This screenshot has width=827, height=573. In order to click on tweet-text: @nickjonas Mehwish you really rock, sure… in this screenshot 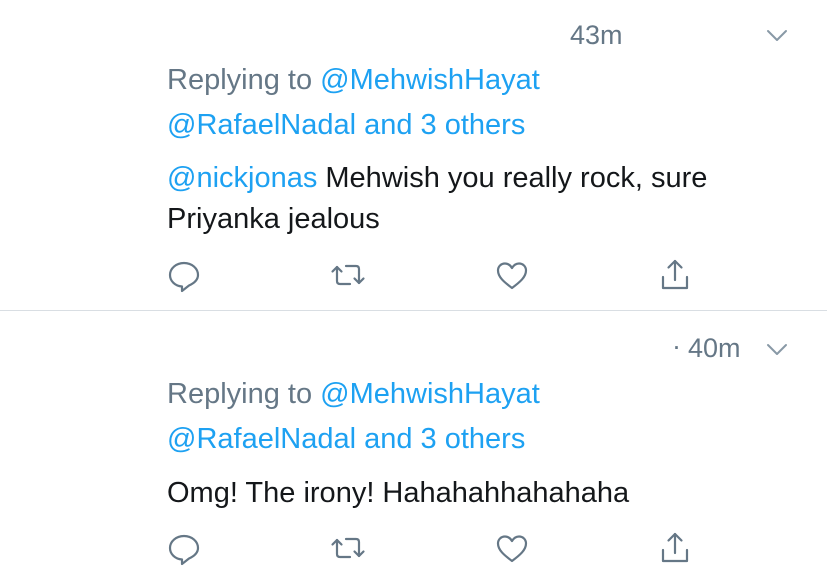, I will do `click(477, 199)`.